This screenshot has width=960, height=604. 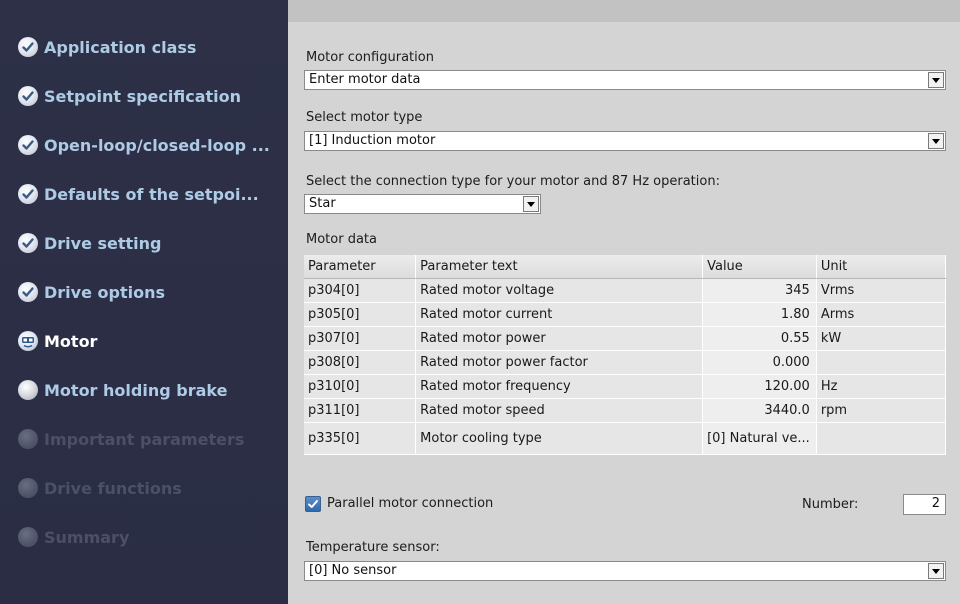 What do you see at coordinates (759, 386) in the screenshot?
I see `value-cell: 120.00` at bounding box center [759, 386].